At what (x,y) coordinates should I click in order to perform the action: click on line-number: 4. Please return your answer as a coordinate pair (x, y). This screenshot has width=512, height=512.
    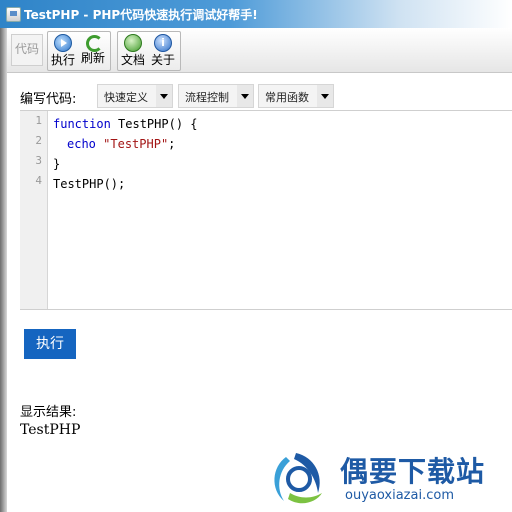
    Looking at the image, I should click on (38, 180).